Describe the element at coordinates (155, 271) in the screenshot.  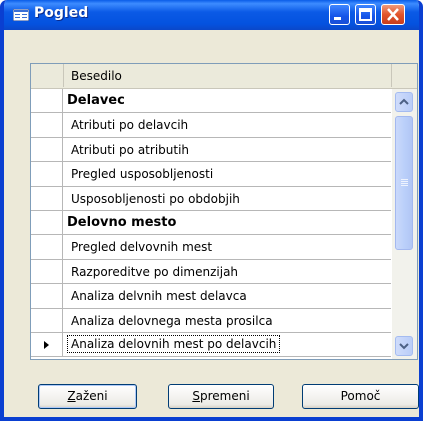
I see `row-text: Razporeditve po dimenzijah` at that location.